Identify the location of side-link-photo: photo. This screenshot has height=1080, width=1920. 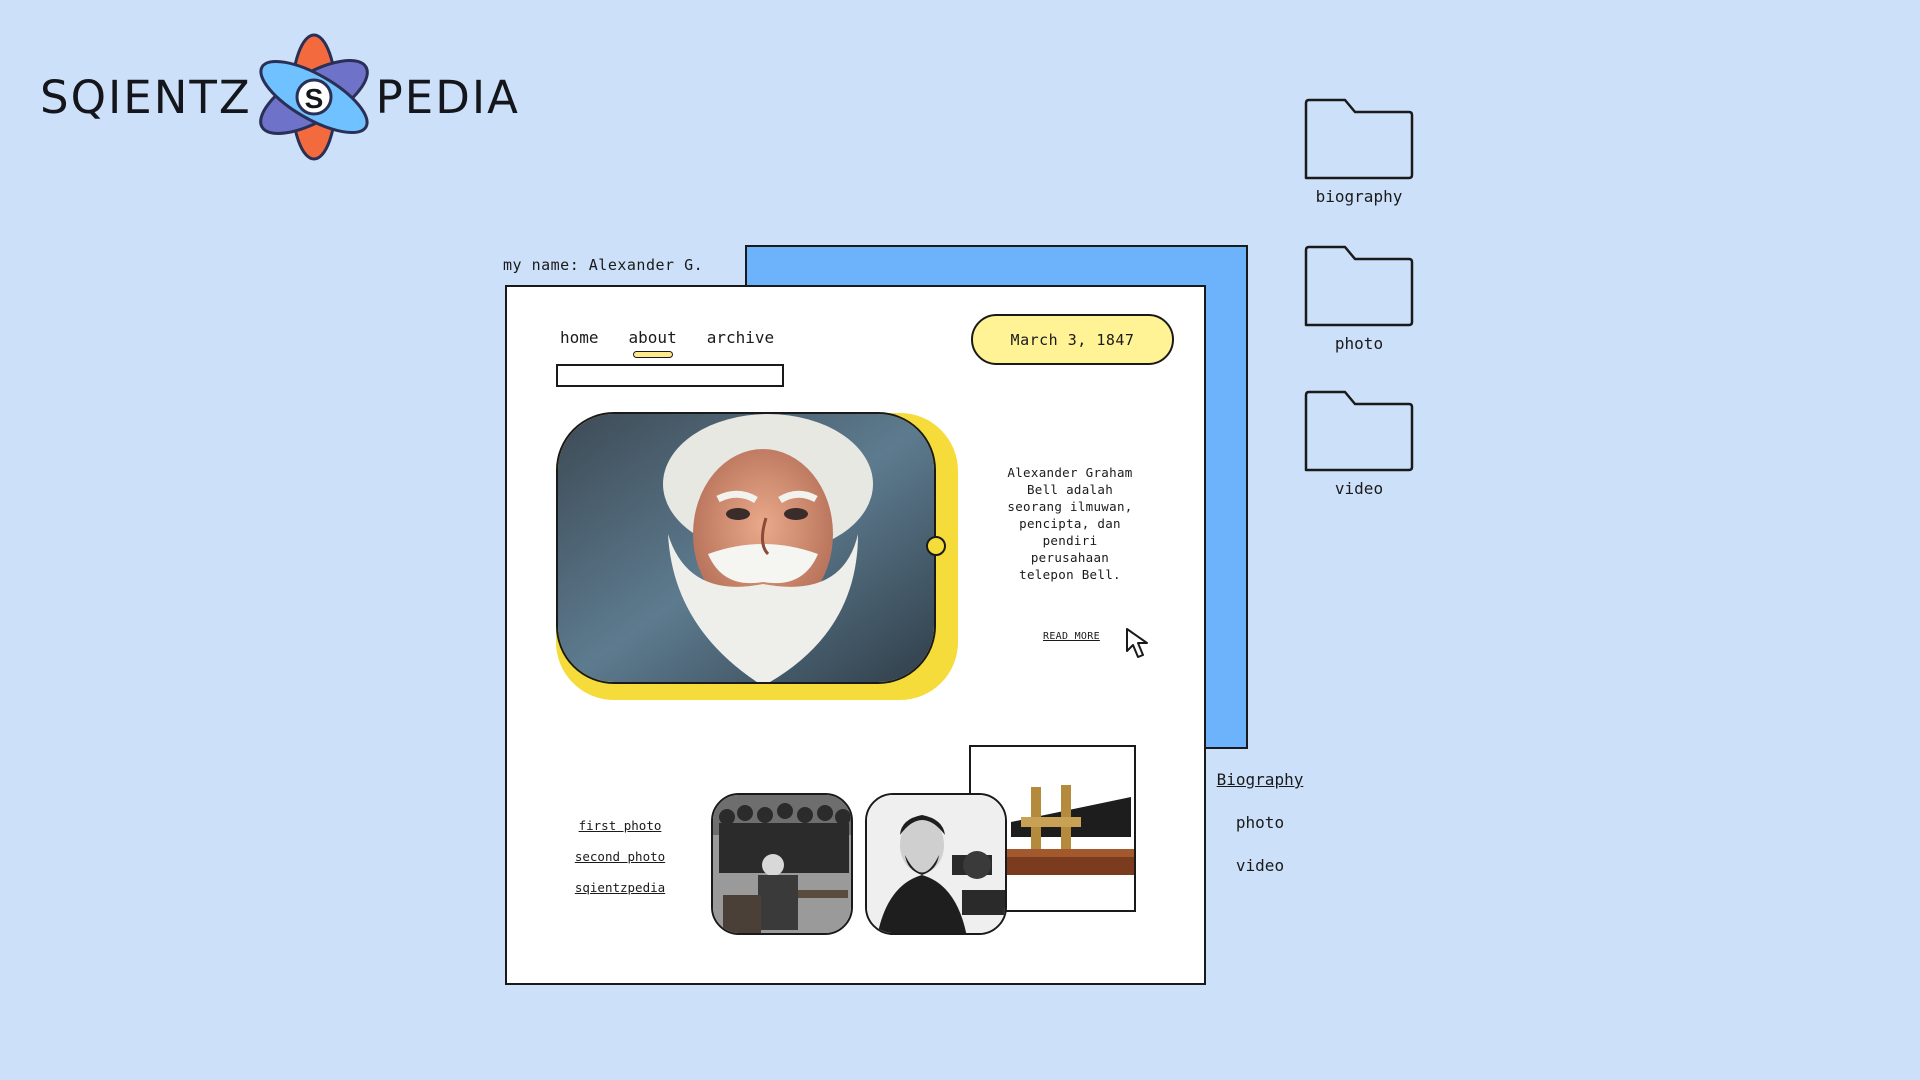
(1260, 822).